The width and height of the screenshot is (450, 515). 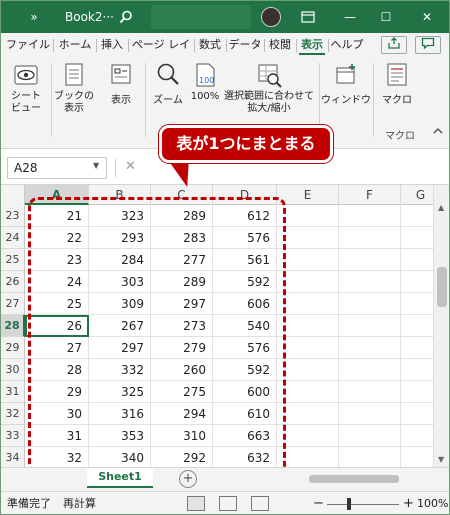 I want to click on cell: 284, so click(x=120, y=260).